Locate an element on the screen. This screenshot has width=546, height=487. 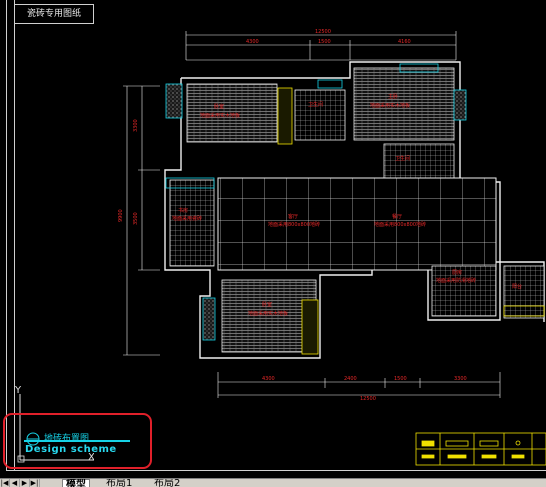
svg-text: 主卧 is located at coordinates (393, 96).